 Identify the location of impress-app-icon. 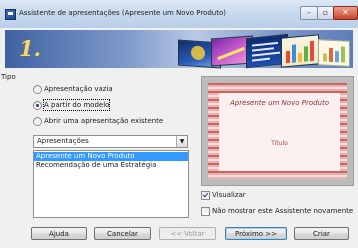
(10, 14).